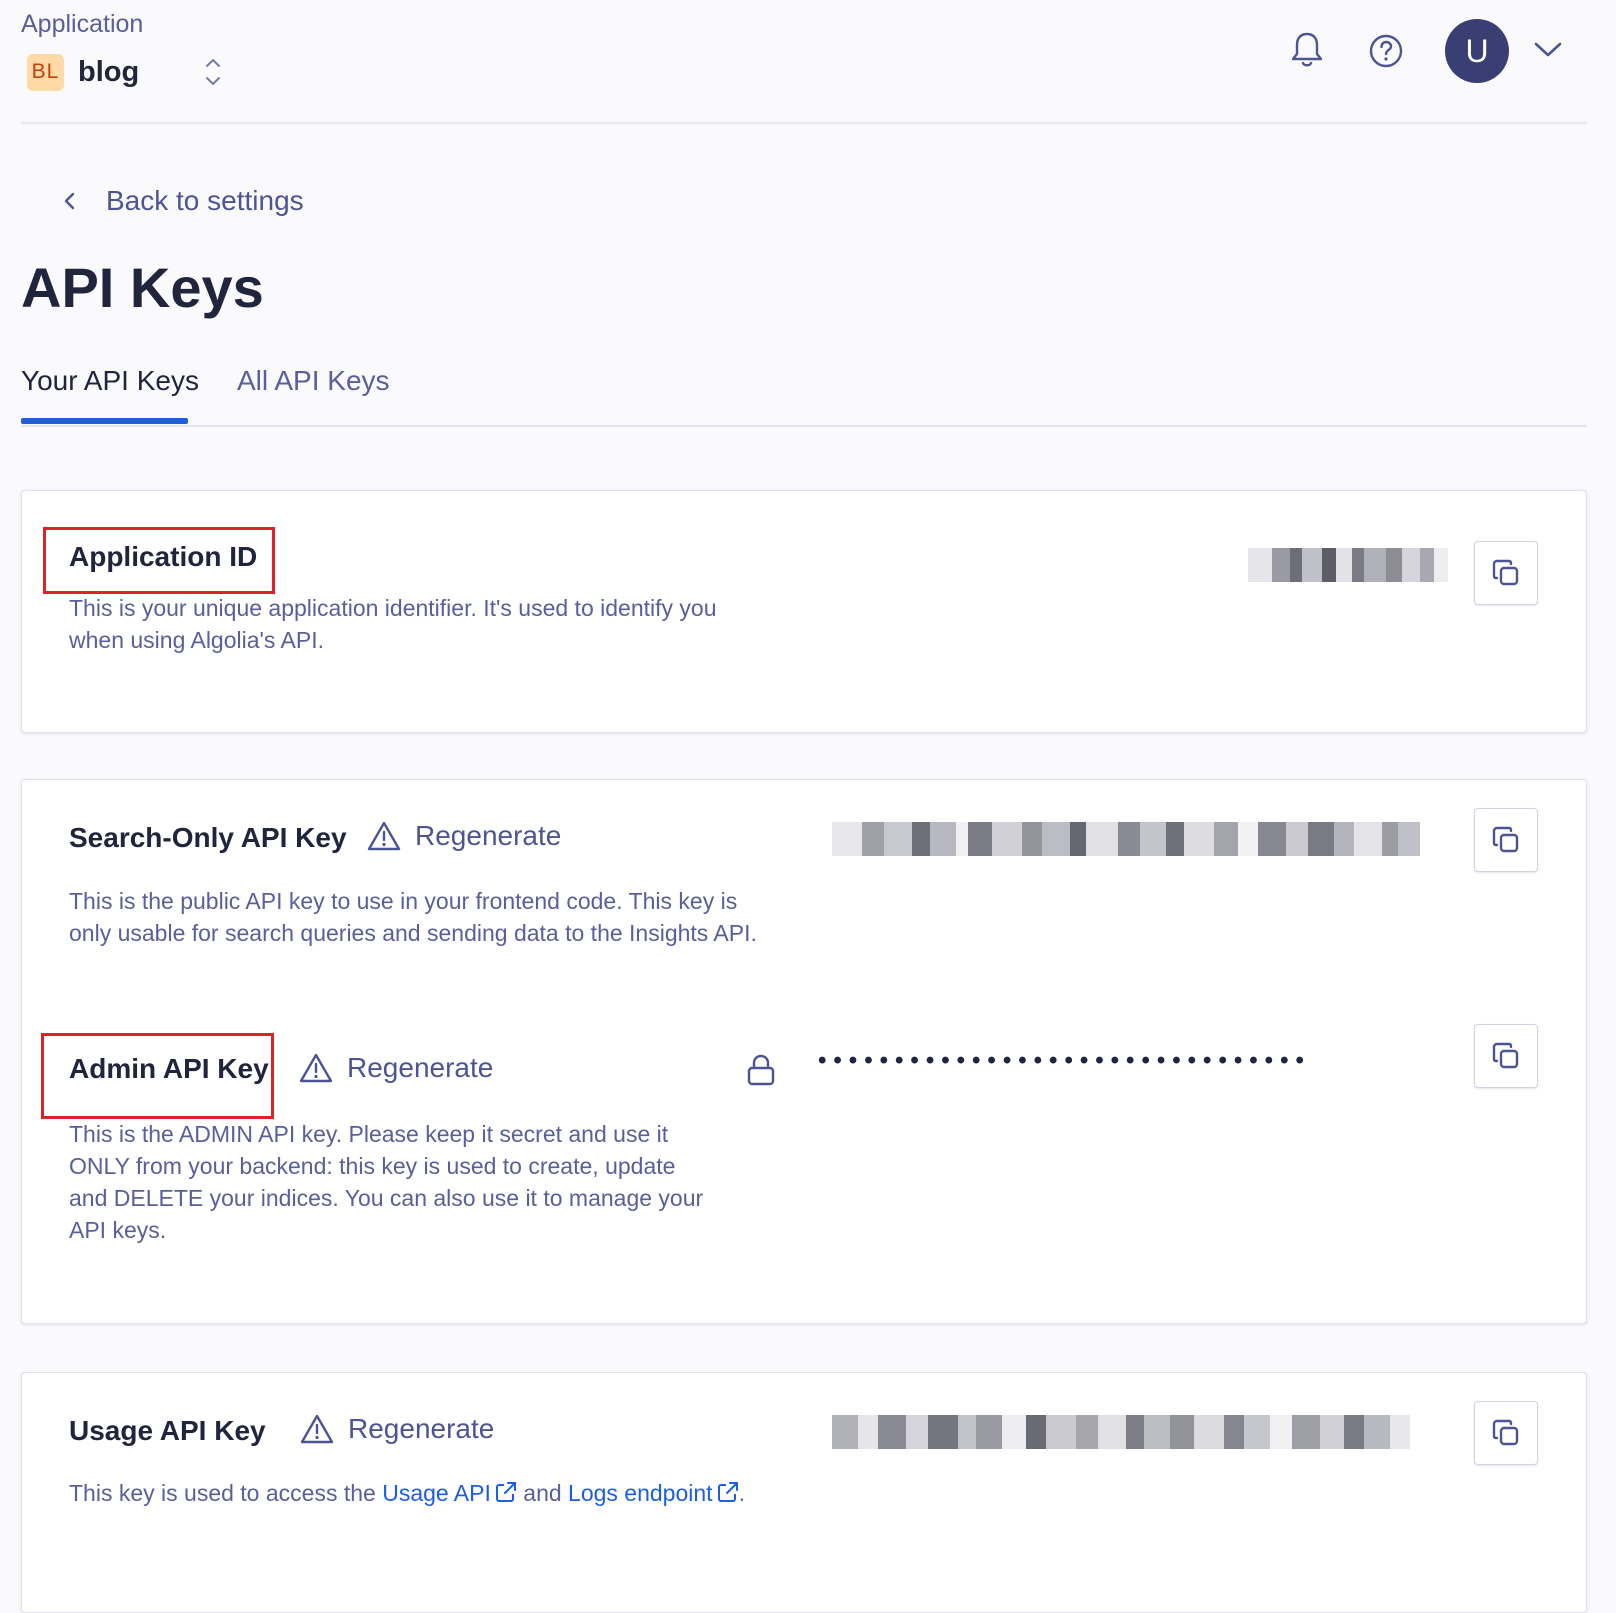 The height and width of the screenshot is (1613, 1616). What do you see at coordinates (1477, 51) in the screenshot?
I see `user-avatar: U` at bounding box center [1477, 51].